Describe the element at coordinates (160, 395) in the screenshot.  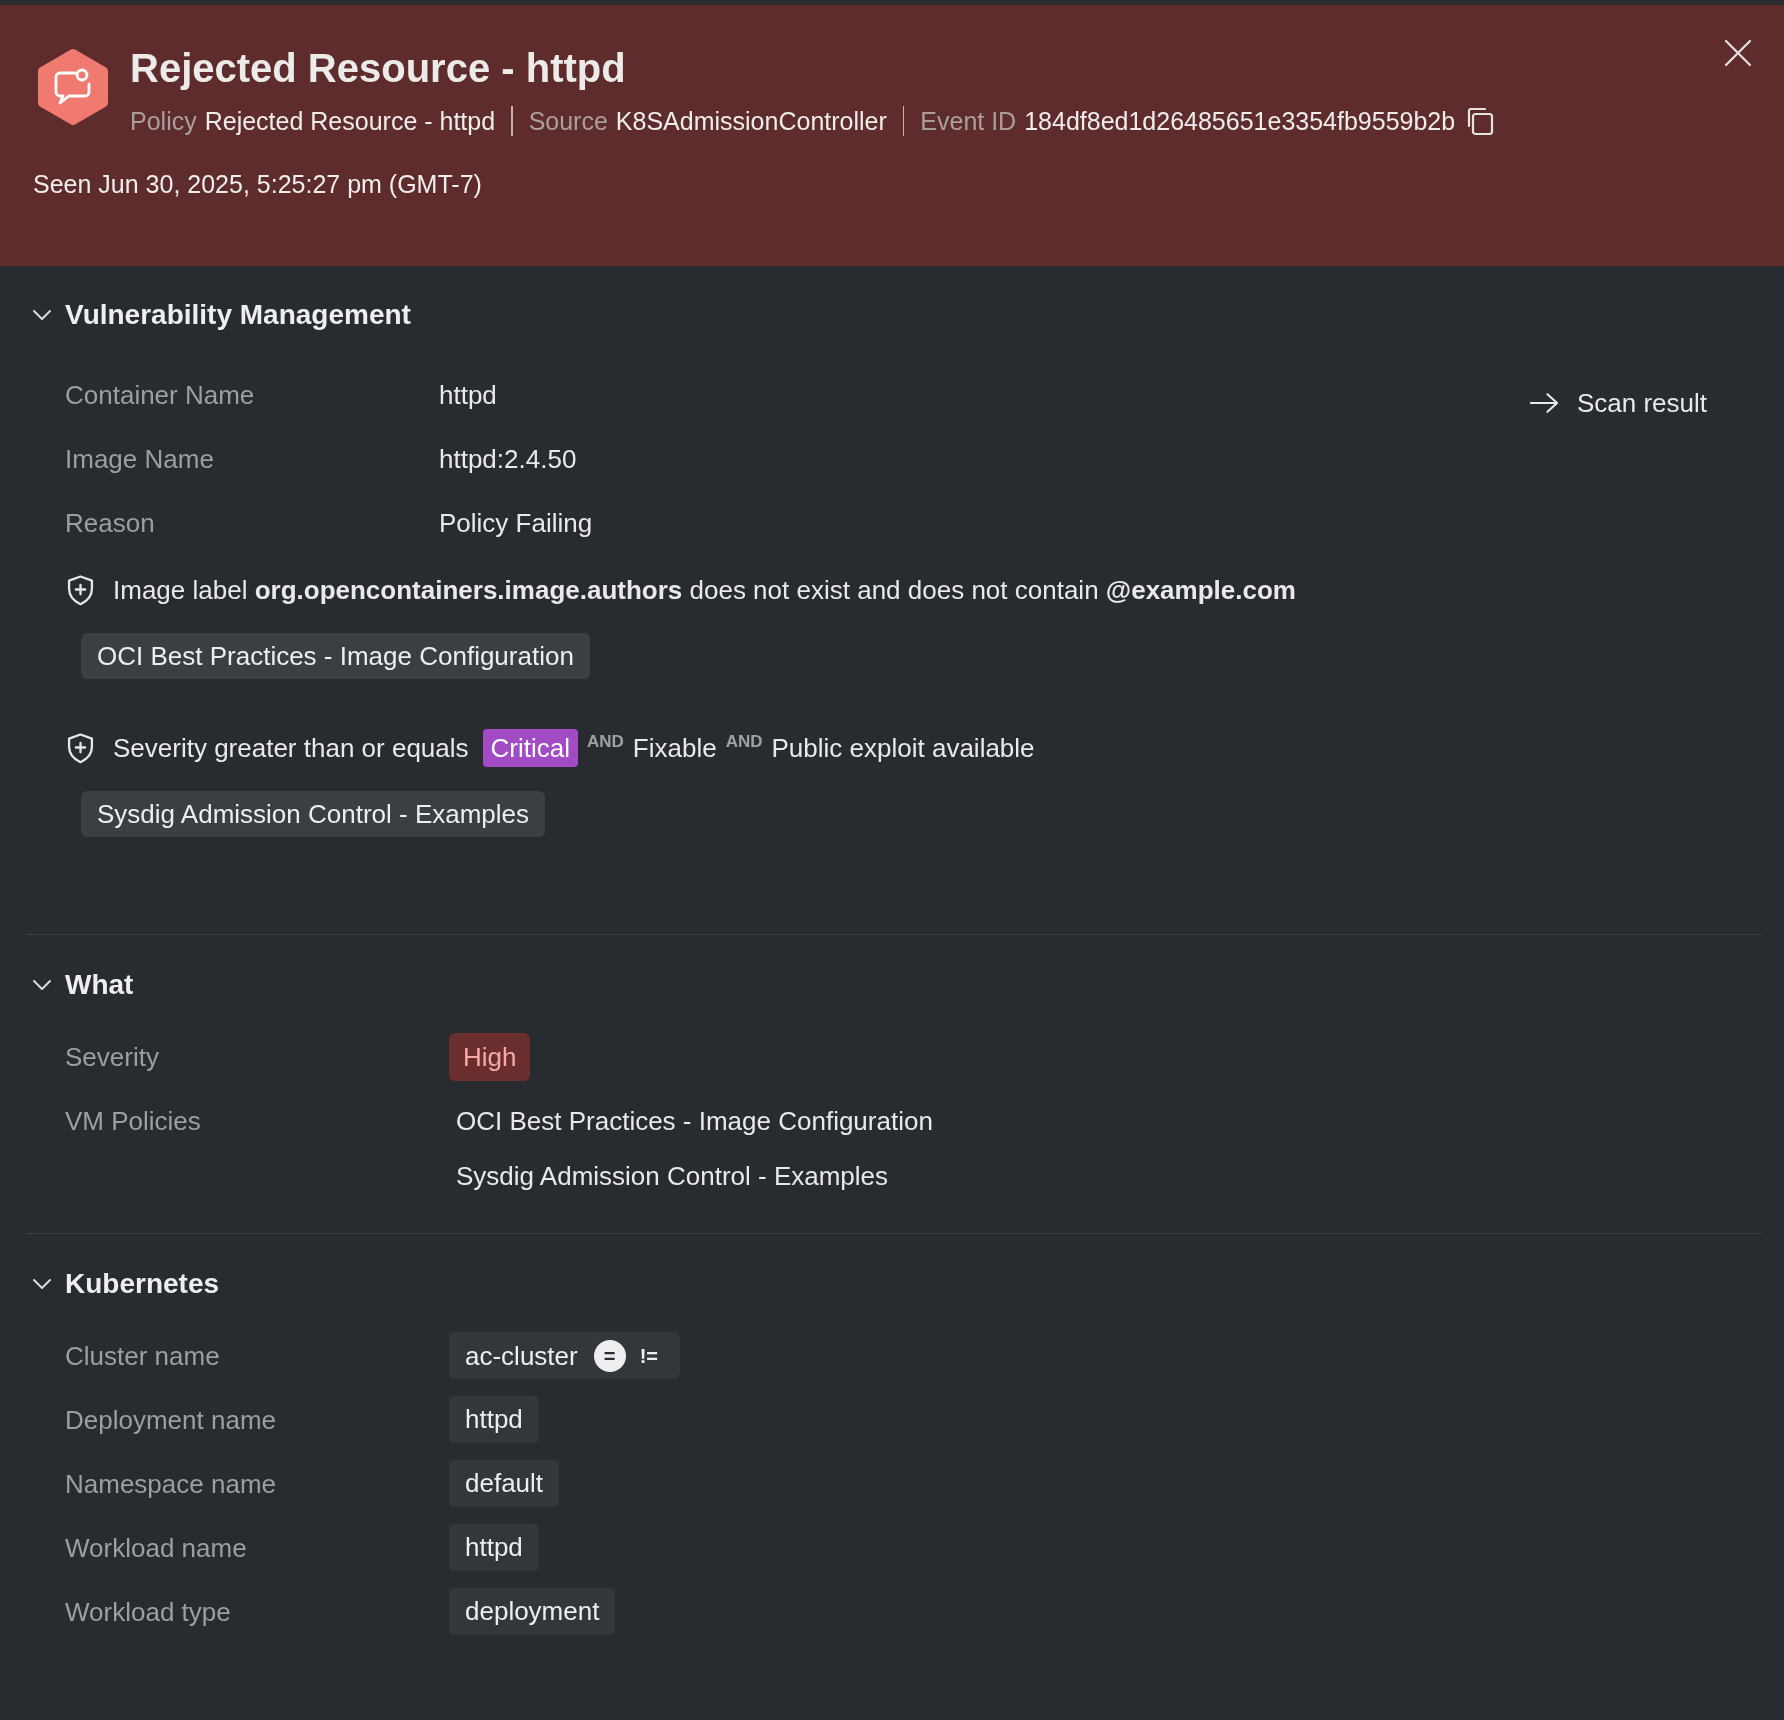
I see `field-label: Container Name` at that location.